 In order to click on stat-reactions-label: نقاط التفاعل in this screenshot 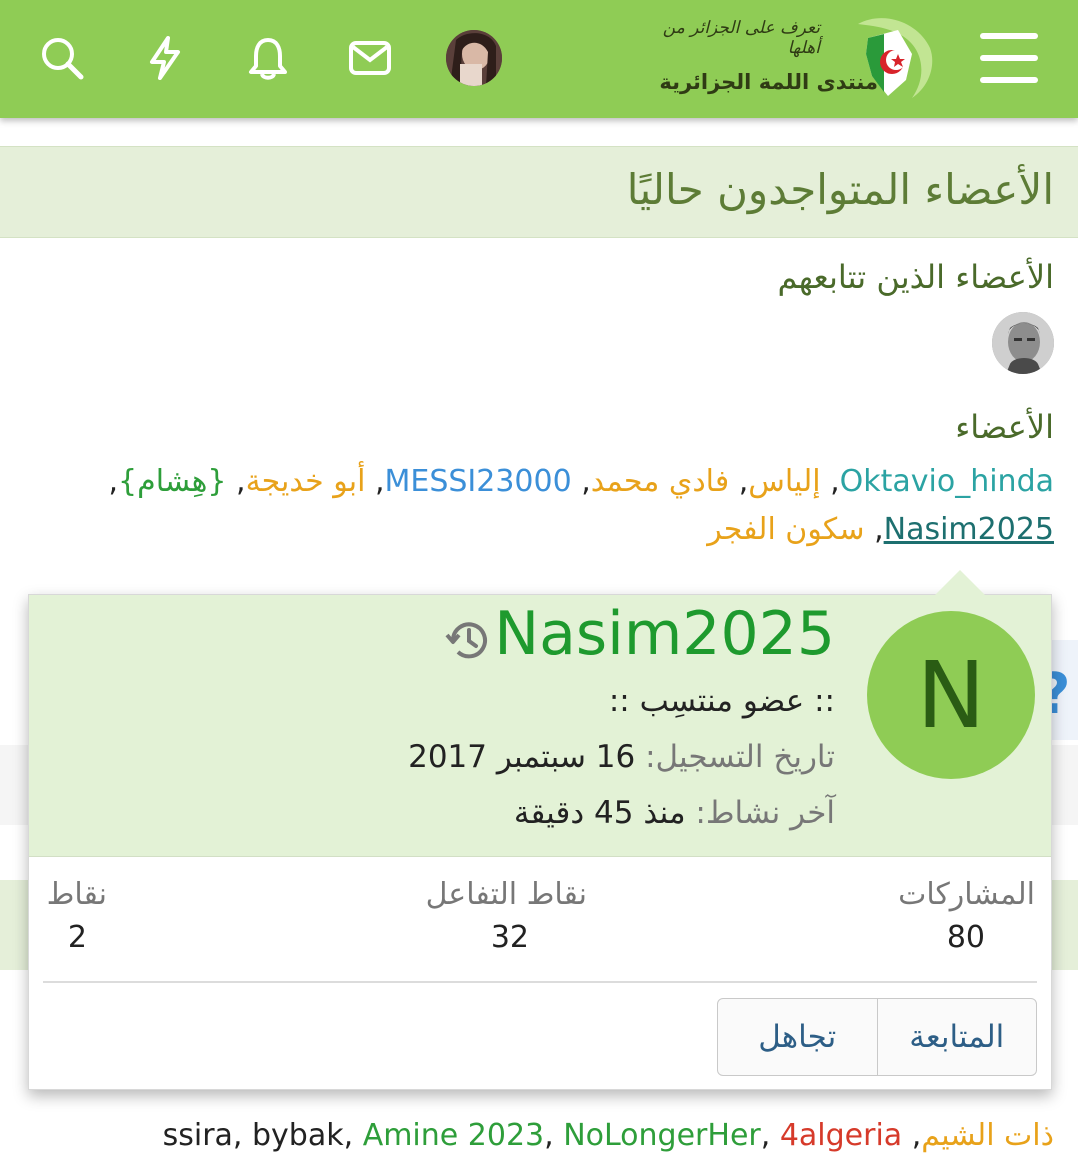, I will do `click(506, 894)`.